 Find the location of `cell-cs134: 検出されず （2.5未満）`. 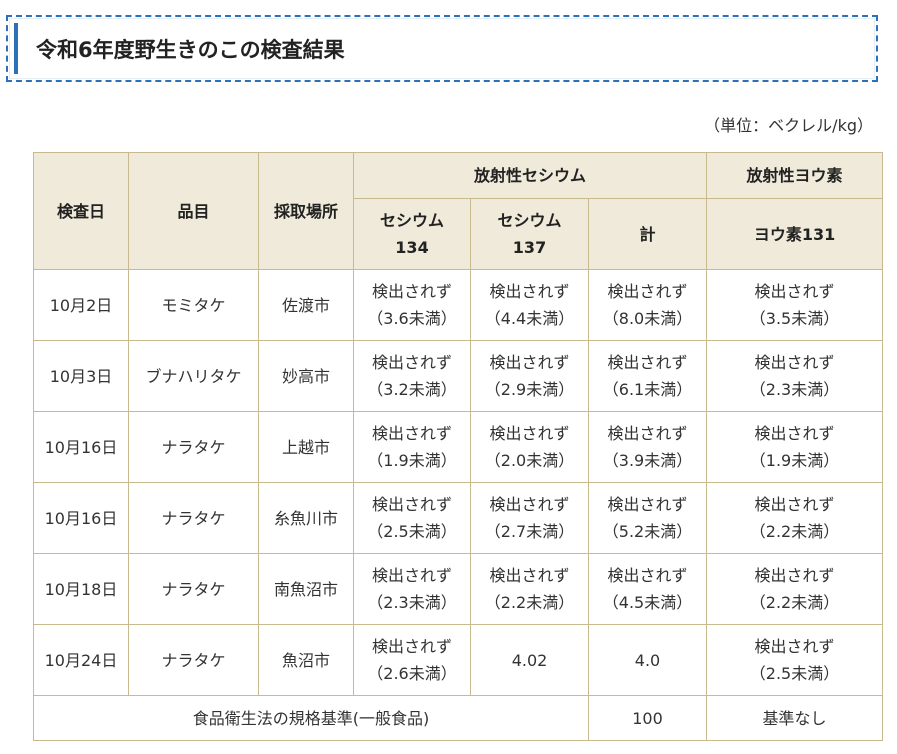

cell-cs134: 検出されず （2.5未満） is located at coordinates (412, 518).